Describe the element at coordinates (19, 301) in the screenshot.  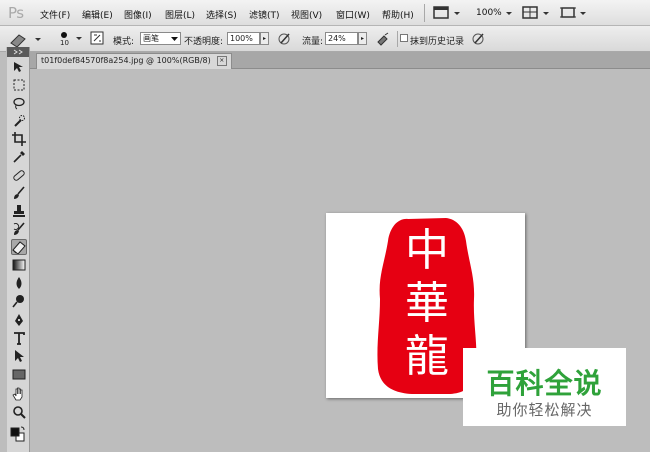
I see `dodge-tool-icon` at that location.